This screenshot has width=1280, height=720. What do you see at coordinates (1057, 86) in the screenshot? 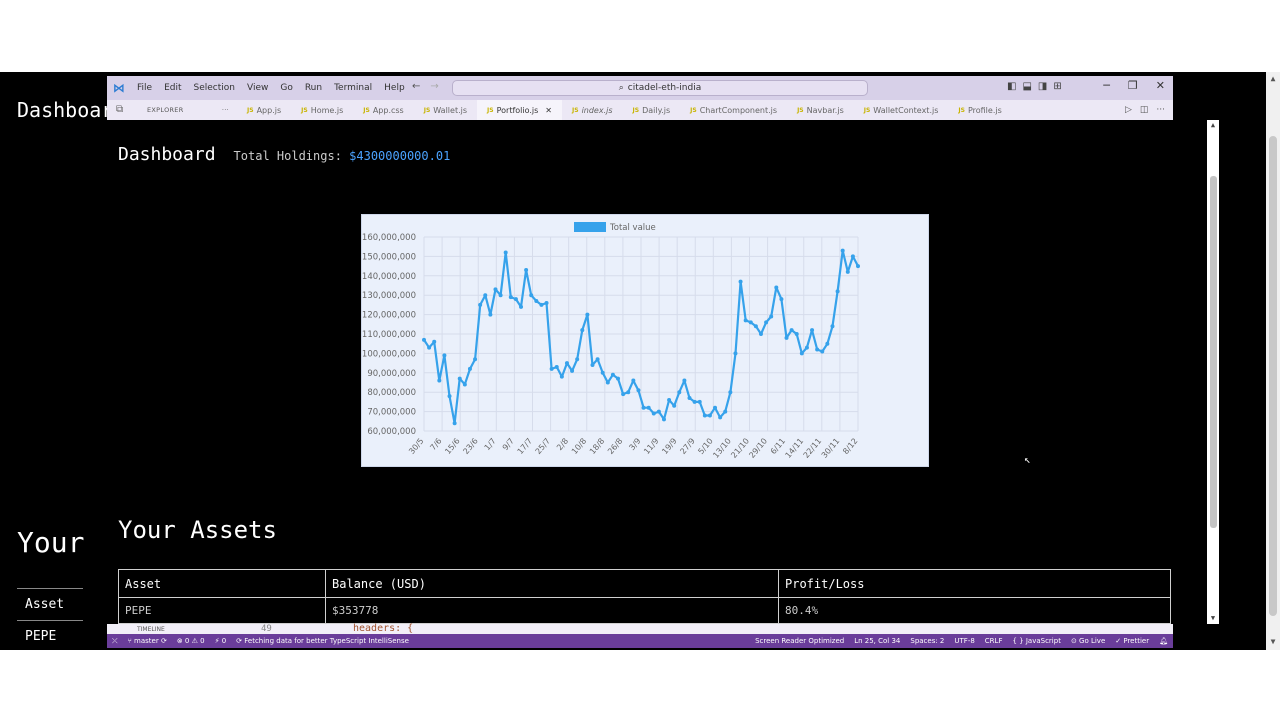
I see `customize-layout-icon: ⊞` at bounding box center [1057, 86].